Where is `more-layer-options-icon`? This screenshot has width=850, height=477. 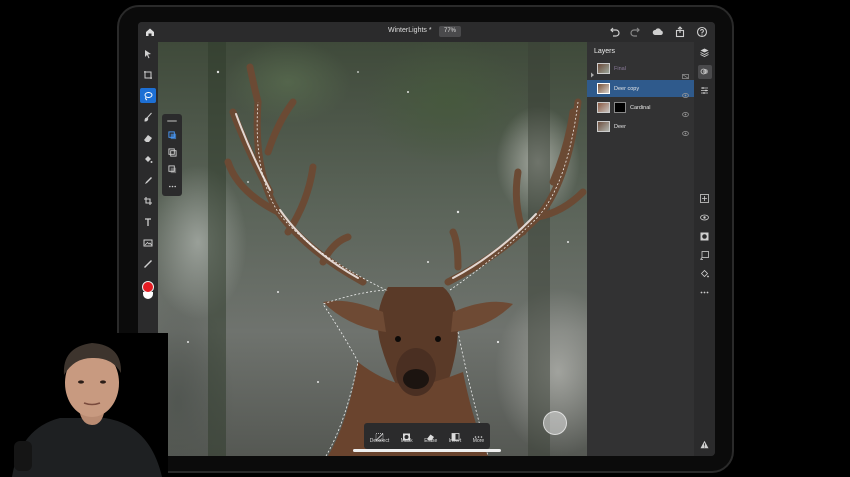
more-layer-options-icon is located at coordinates (705, 293).